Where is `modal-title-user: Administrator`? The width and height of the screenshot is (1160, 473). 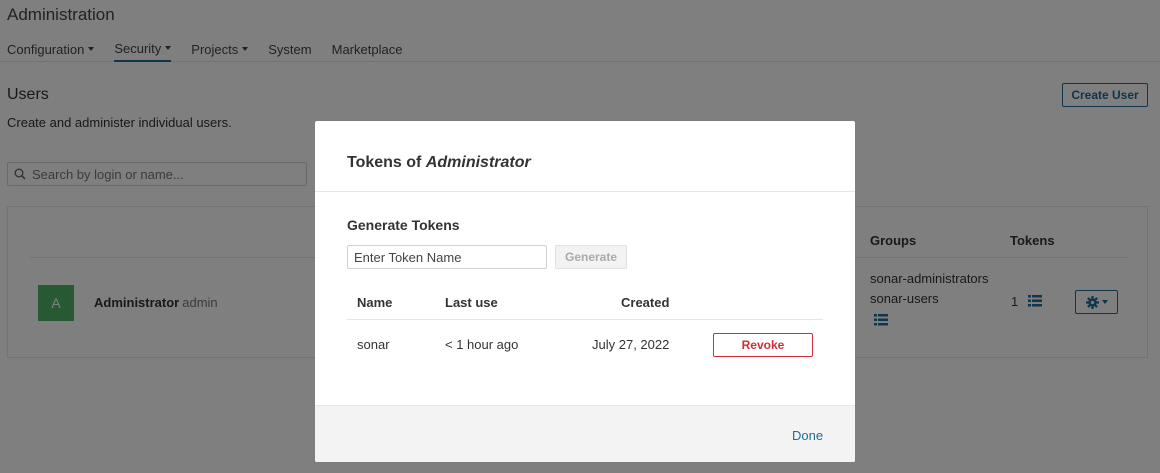
modal-title-user: Administrator is located at coordinates (478, 162).